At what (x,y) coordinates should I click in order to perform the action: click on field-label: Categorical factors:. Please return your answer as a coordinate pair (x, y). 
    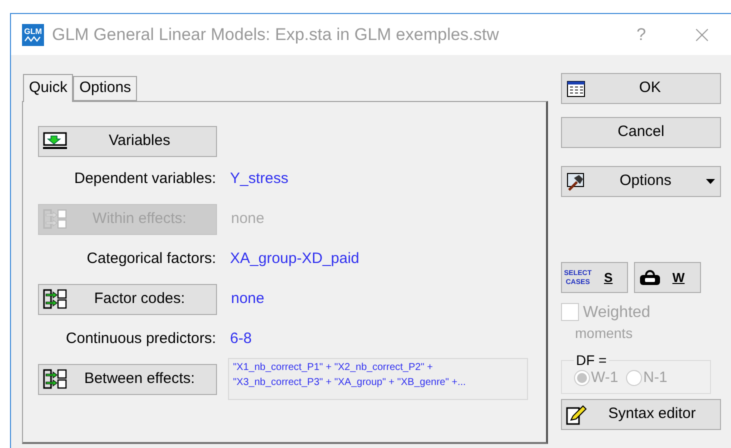
    Looking at the image, I should click on (151, 258).